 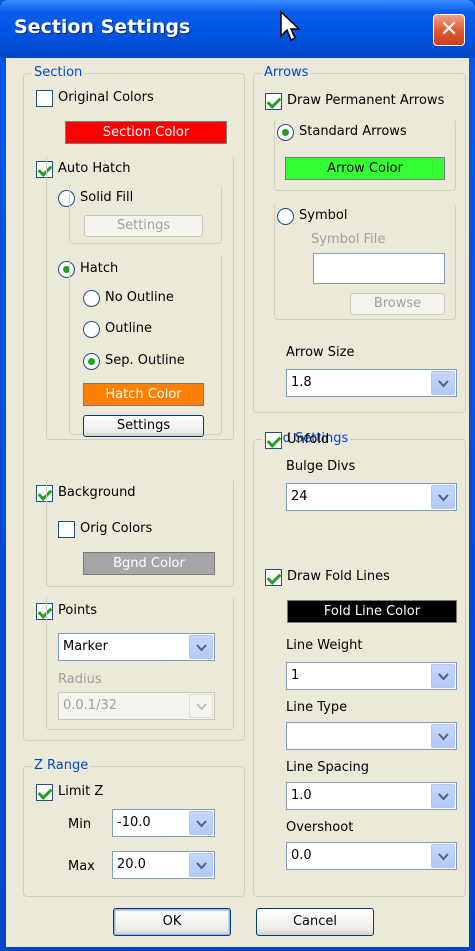 I want to click on line-type-select, so click(x=371, y=736).